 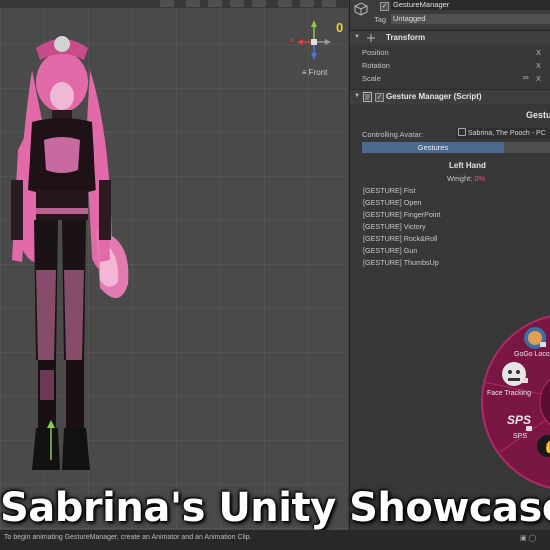 What do you see at coordinates (538, 52) in the screenshot?
I see `position-x-label: X` at bounding box center [538, 52].